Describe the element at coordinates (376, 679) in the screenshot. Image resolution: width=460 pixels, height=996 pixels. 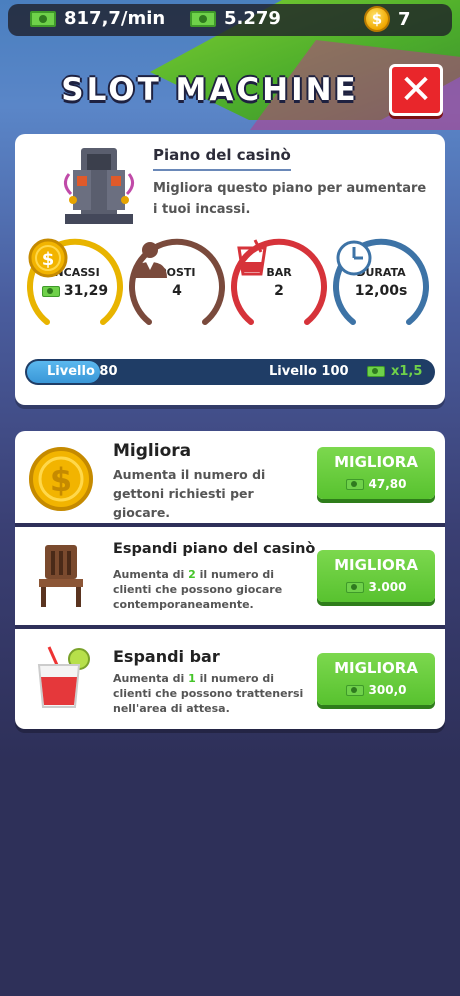
I see `upgrade-button: MIGLIORA 300,0` at that location.